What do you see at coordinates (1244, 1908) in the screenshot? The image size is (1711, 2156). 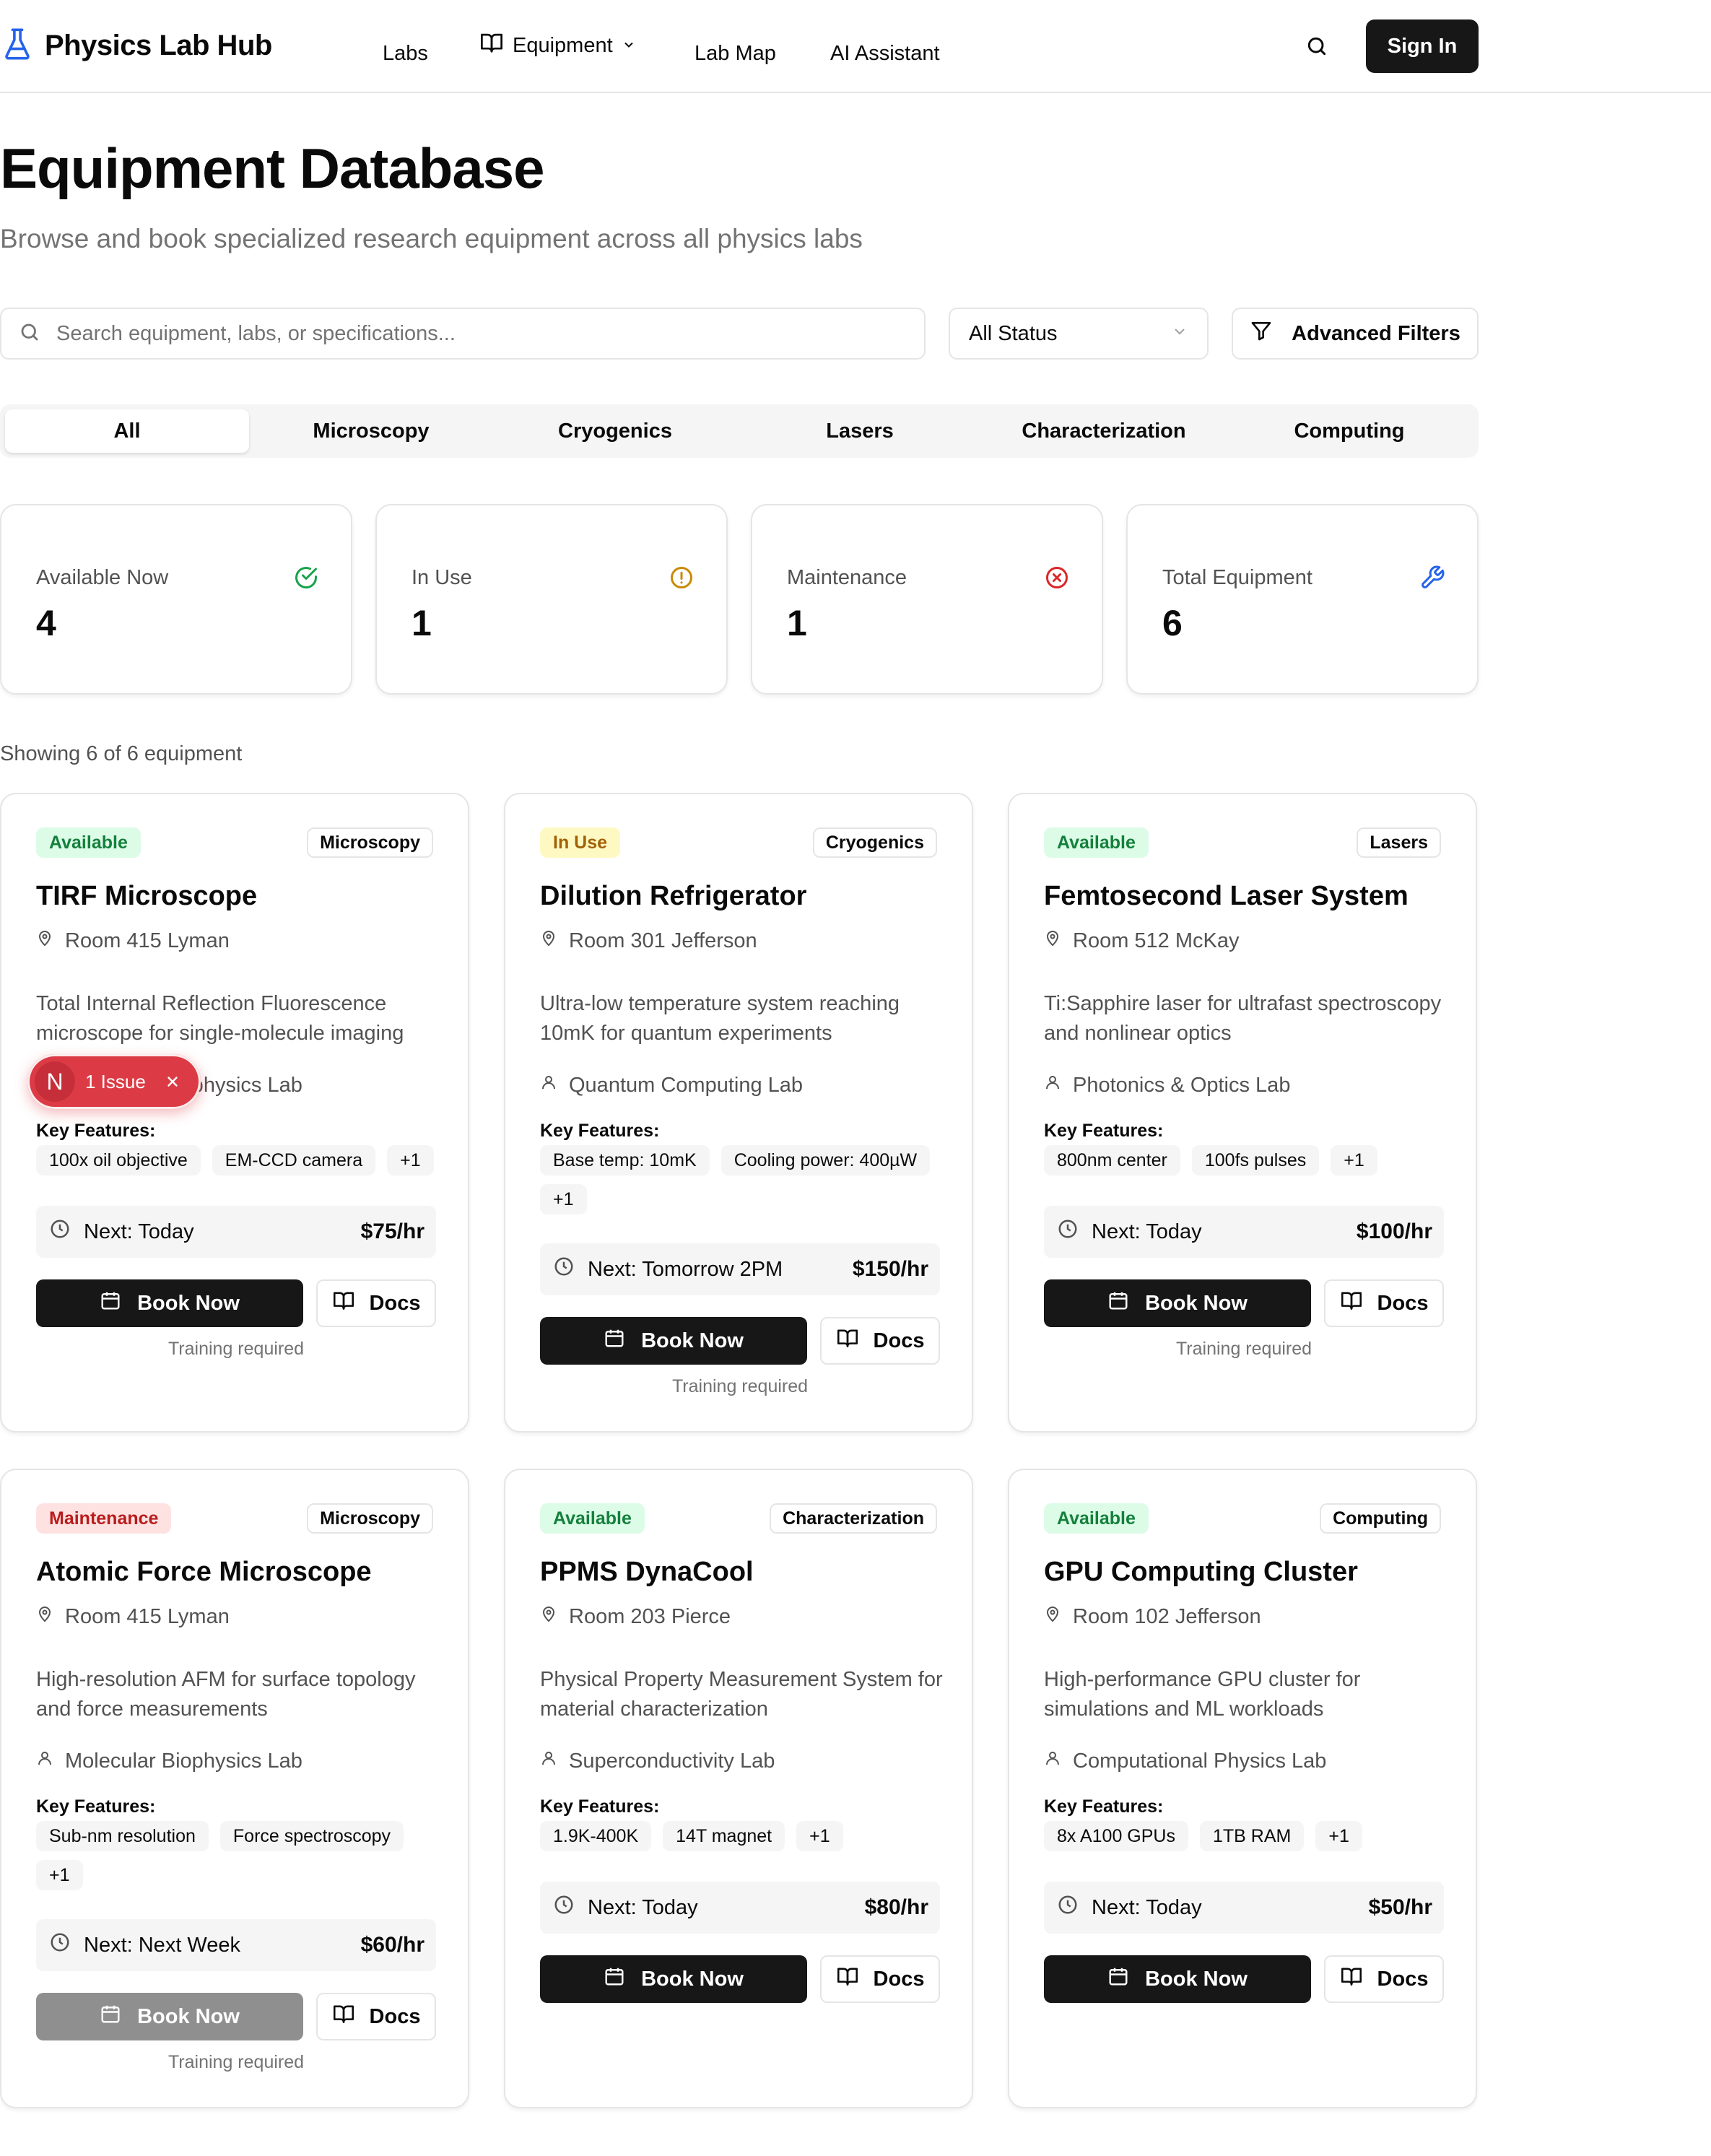 I see `next-availability: Next: Today $50/hr` at bounding box center [1244, 1908].